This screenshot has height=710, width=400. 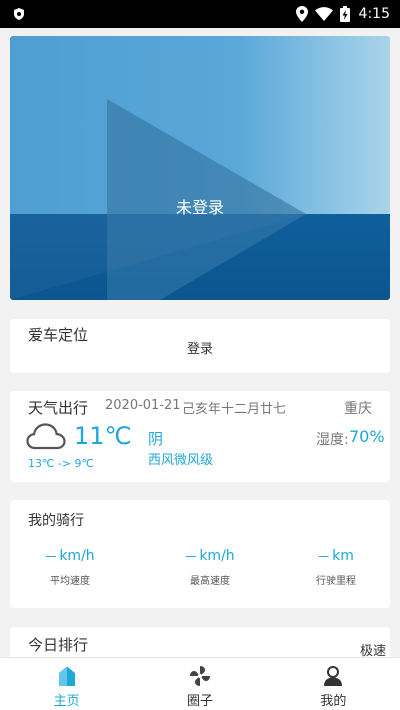 What do you see at coordinates (66, 701) in the screenshot?
I see `nav-label-home: 主页` at bounding box center [66, 701].